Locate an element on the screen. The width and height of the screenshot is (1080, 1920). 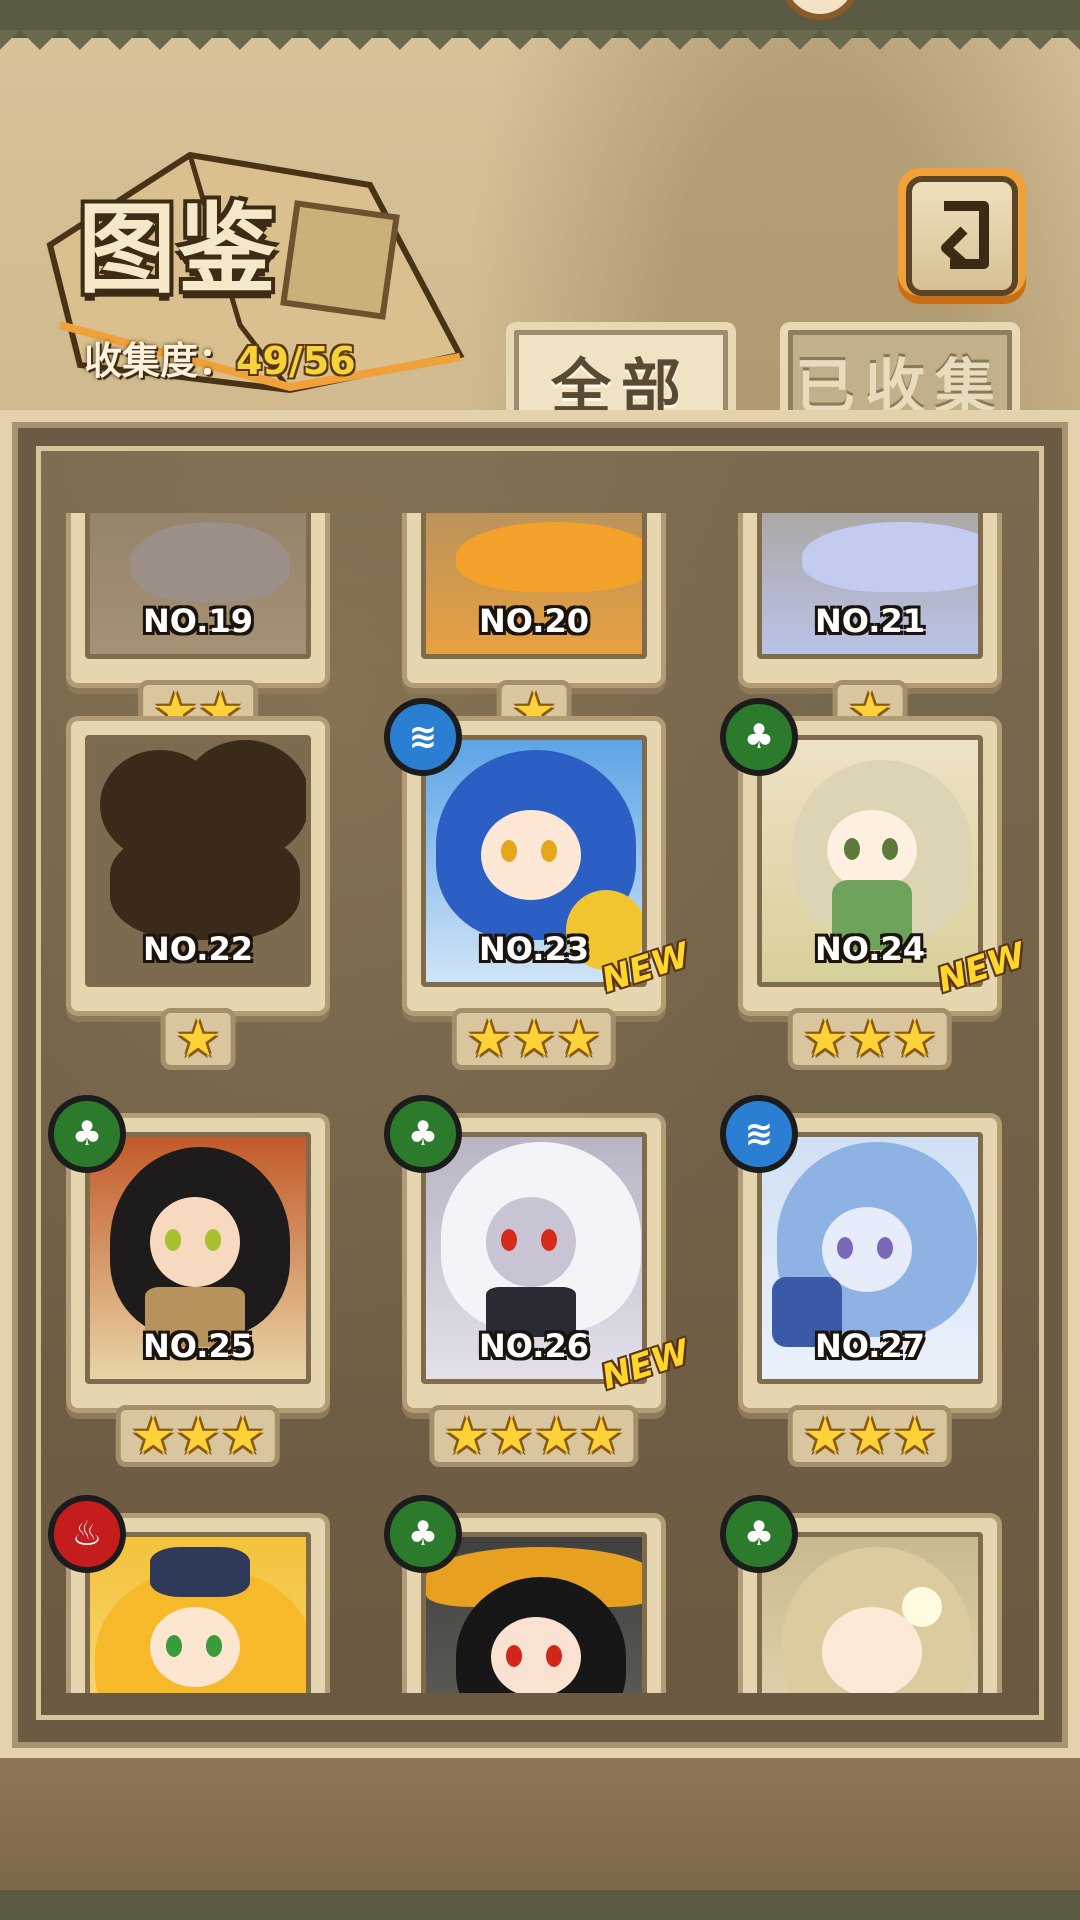
monster-card-29: ♣ is located at coordinates (534, 1594).